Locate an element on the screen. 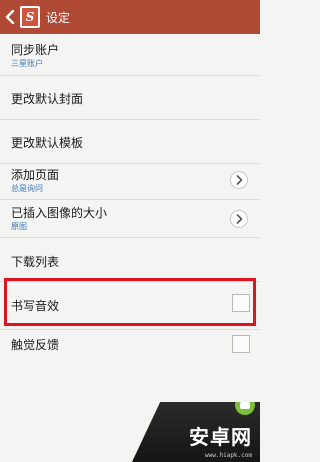 This screenshot has height=462, width=320. back-button is located at coordinates (10, 17).